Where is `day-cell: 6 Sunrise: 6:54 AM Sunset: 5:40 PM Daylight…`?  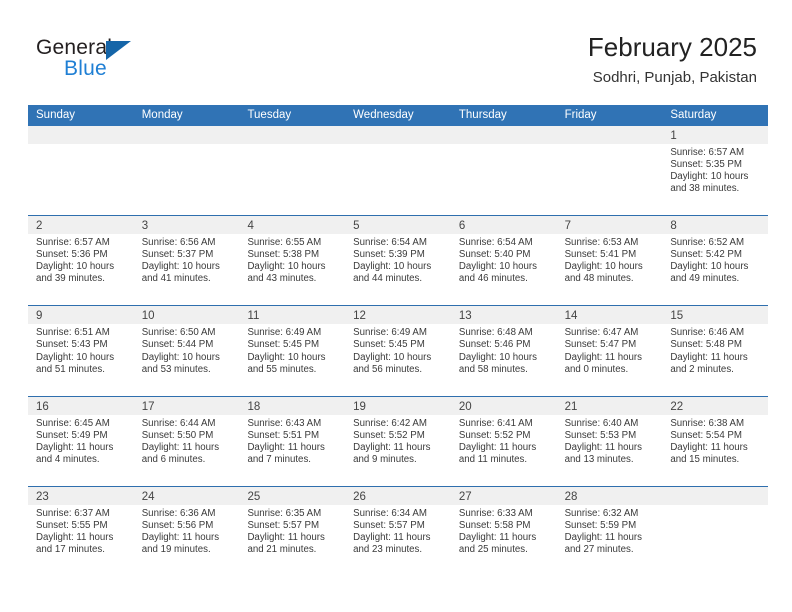 day-cell: 6 Sunrise: 6:54 AM Sunset: 5:40 PM Daylight… is located at coordinates (503, 260).